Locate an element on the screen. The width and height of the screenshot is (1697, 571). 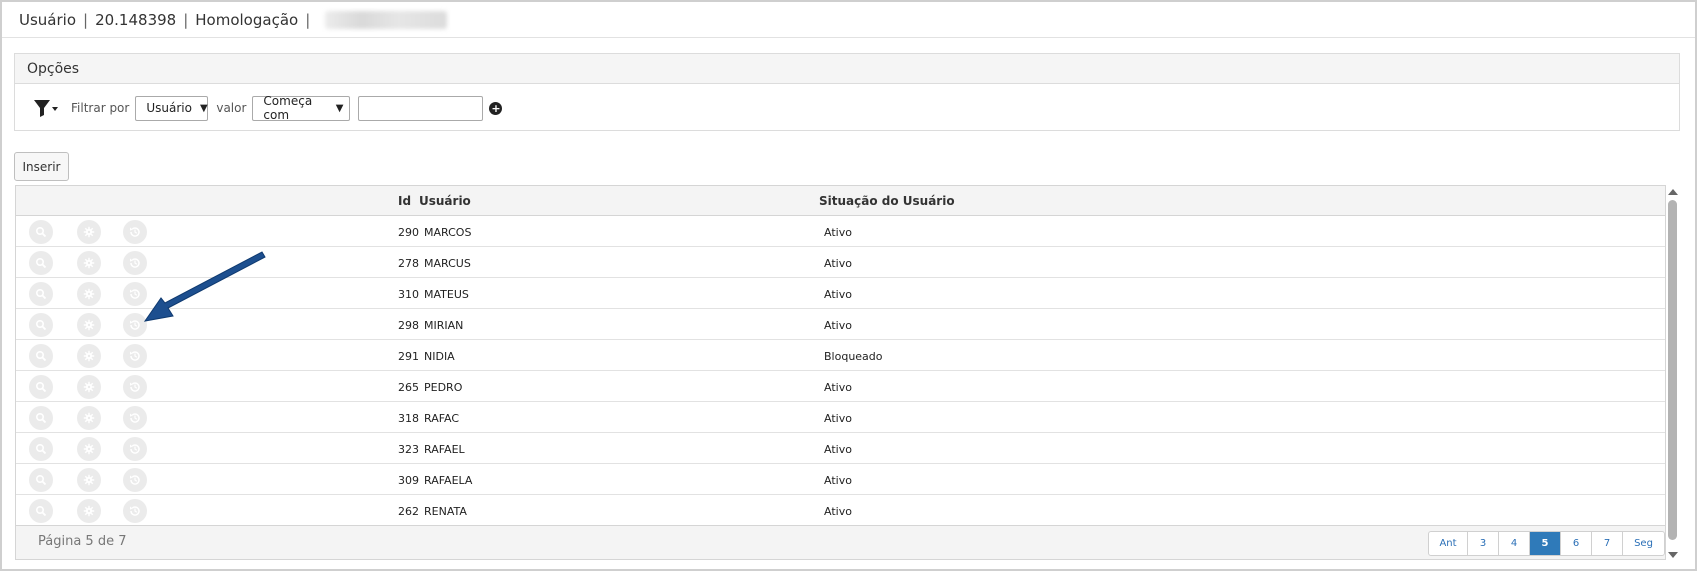
add-filter-icon: + is located at coordinates (496, 108).